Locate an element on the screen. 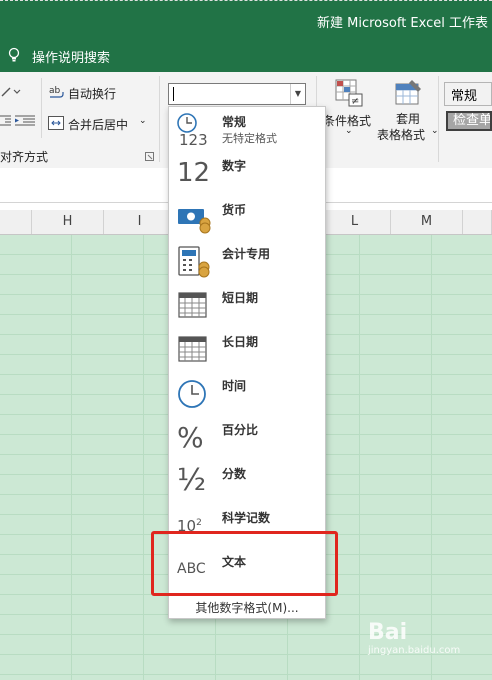 The width and height of the screenshot is (492, 680). scientific-exponent: 2 is located at coordinates (199, 523).